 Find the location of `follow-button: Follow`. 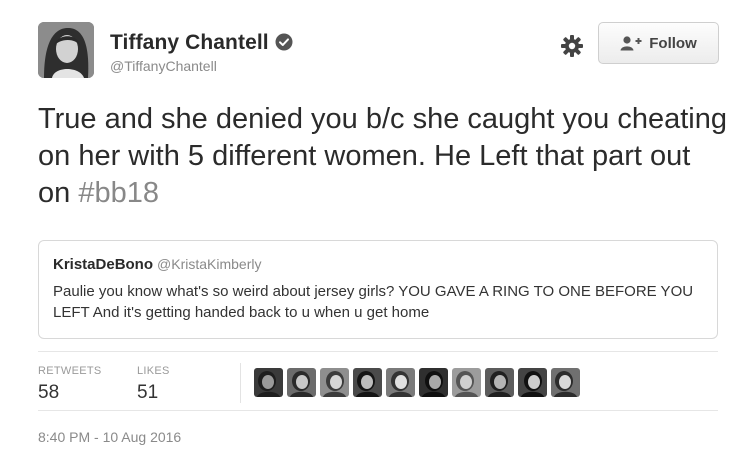

follow-button: Follow is located at coordinates (658, 43).